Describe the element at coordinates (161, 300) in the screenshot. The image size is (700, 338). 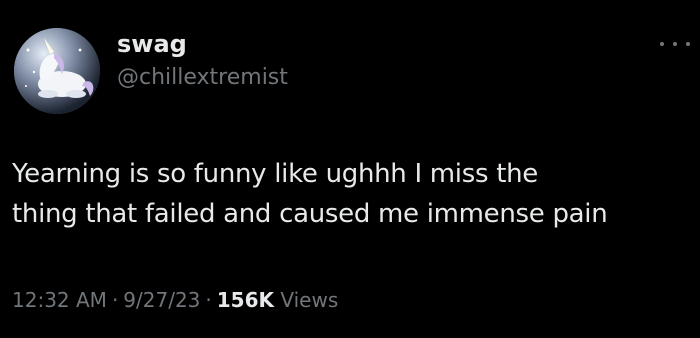
I see `tweet-date: 9/27/23` at that location.